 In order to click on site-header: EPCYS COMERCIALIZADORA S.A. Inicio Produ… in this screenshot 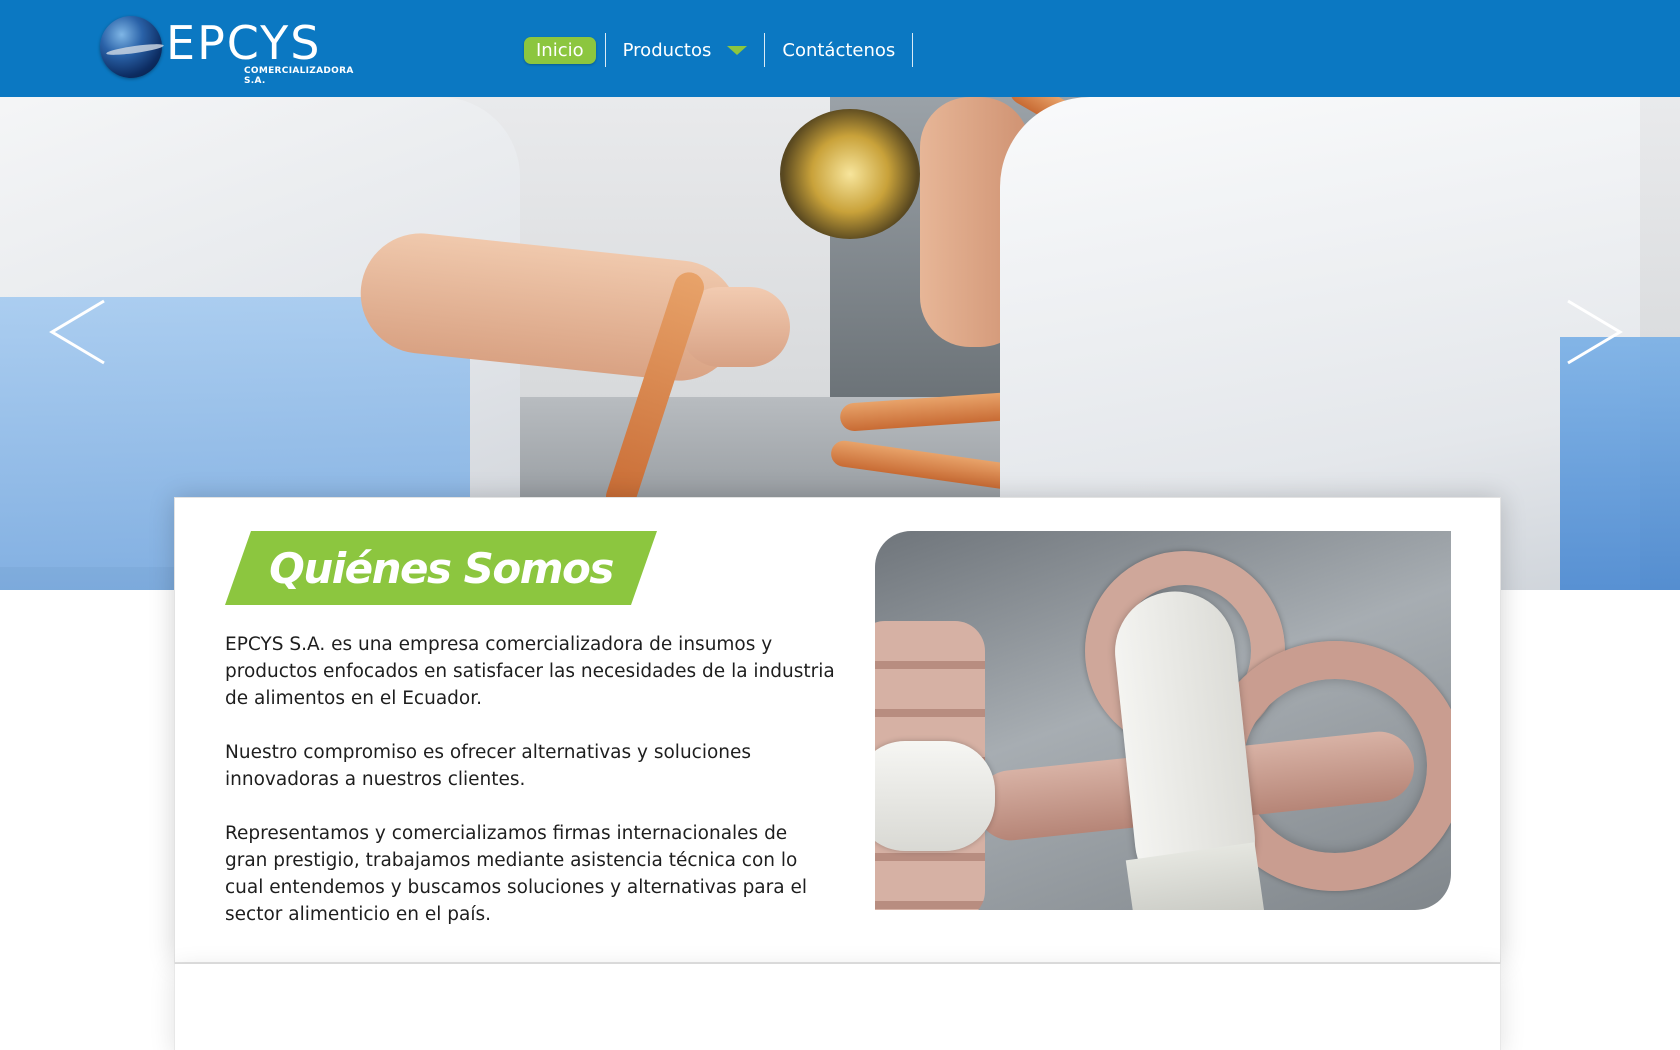, I will do `click(840, 48)`.